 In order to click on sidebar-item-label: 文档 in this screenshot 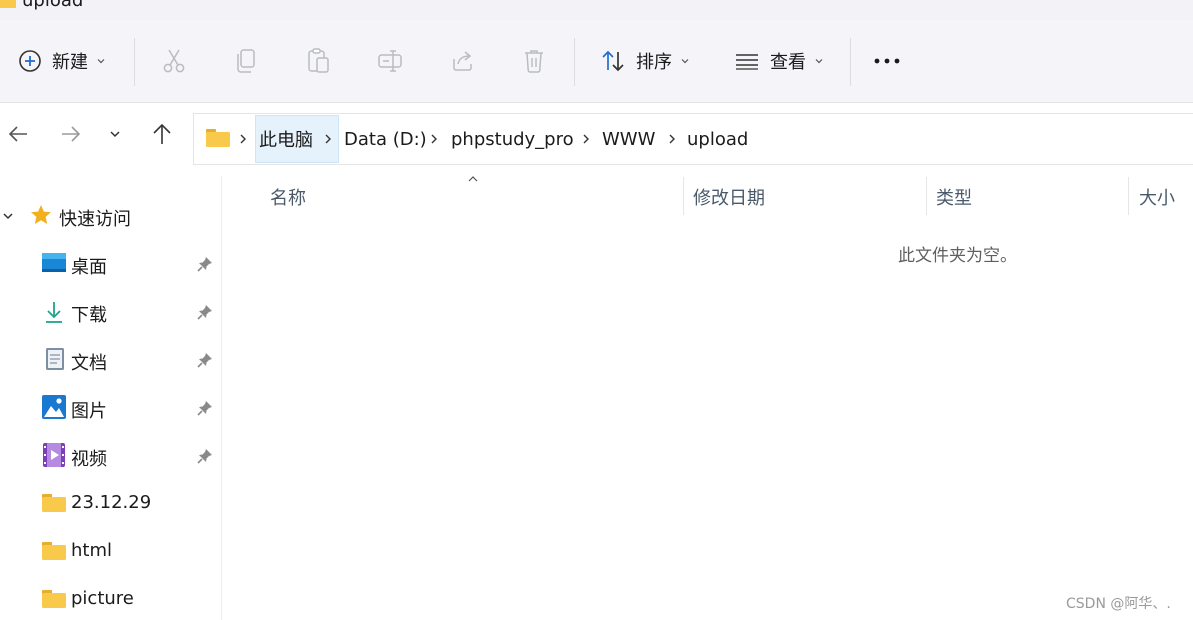, I will do `click(89, 363)`.